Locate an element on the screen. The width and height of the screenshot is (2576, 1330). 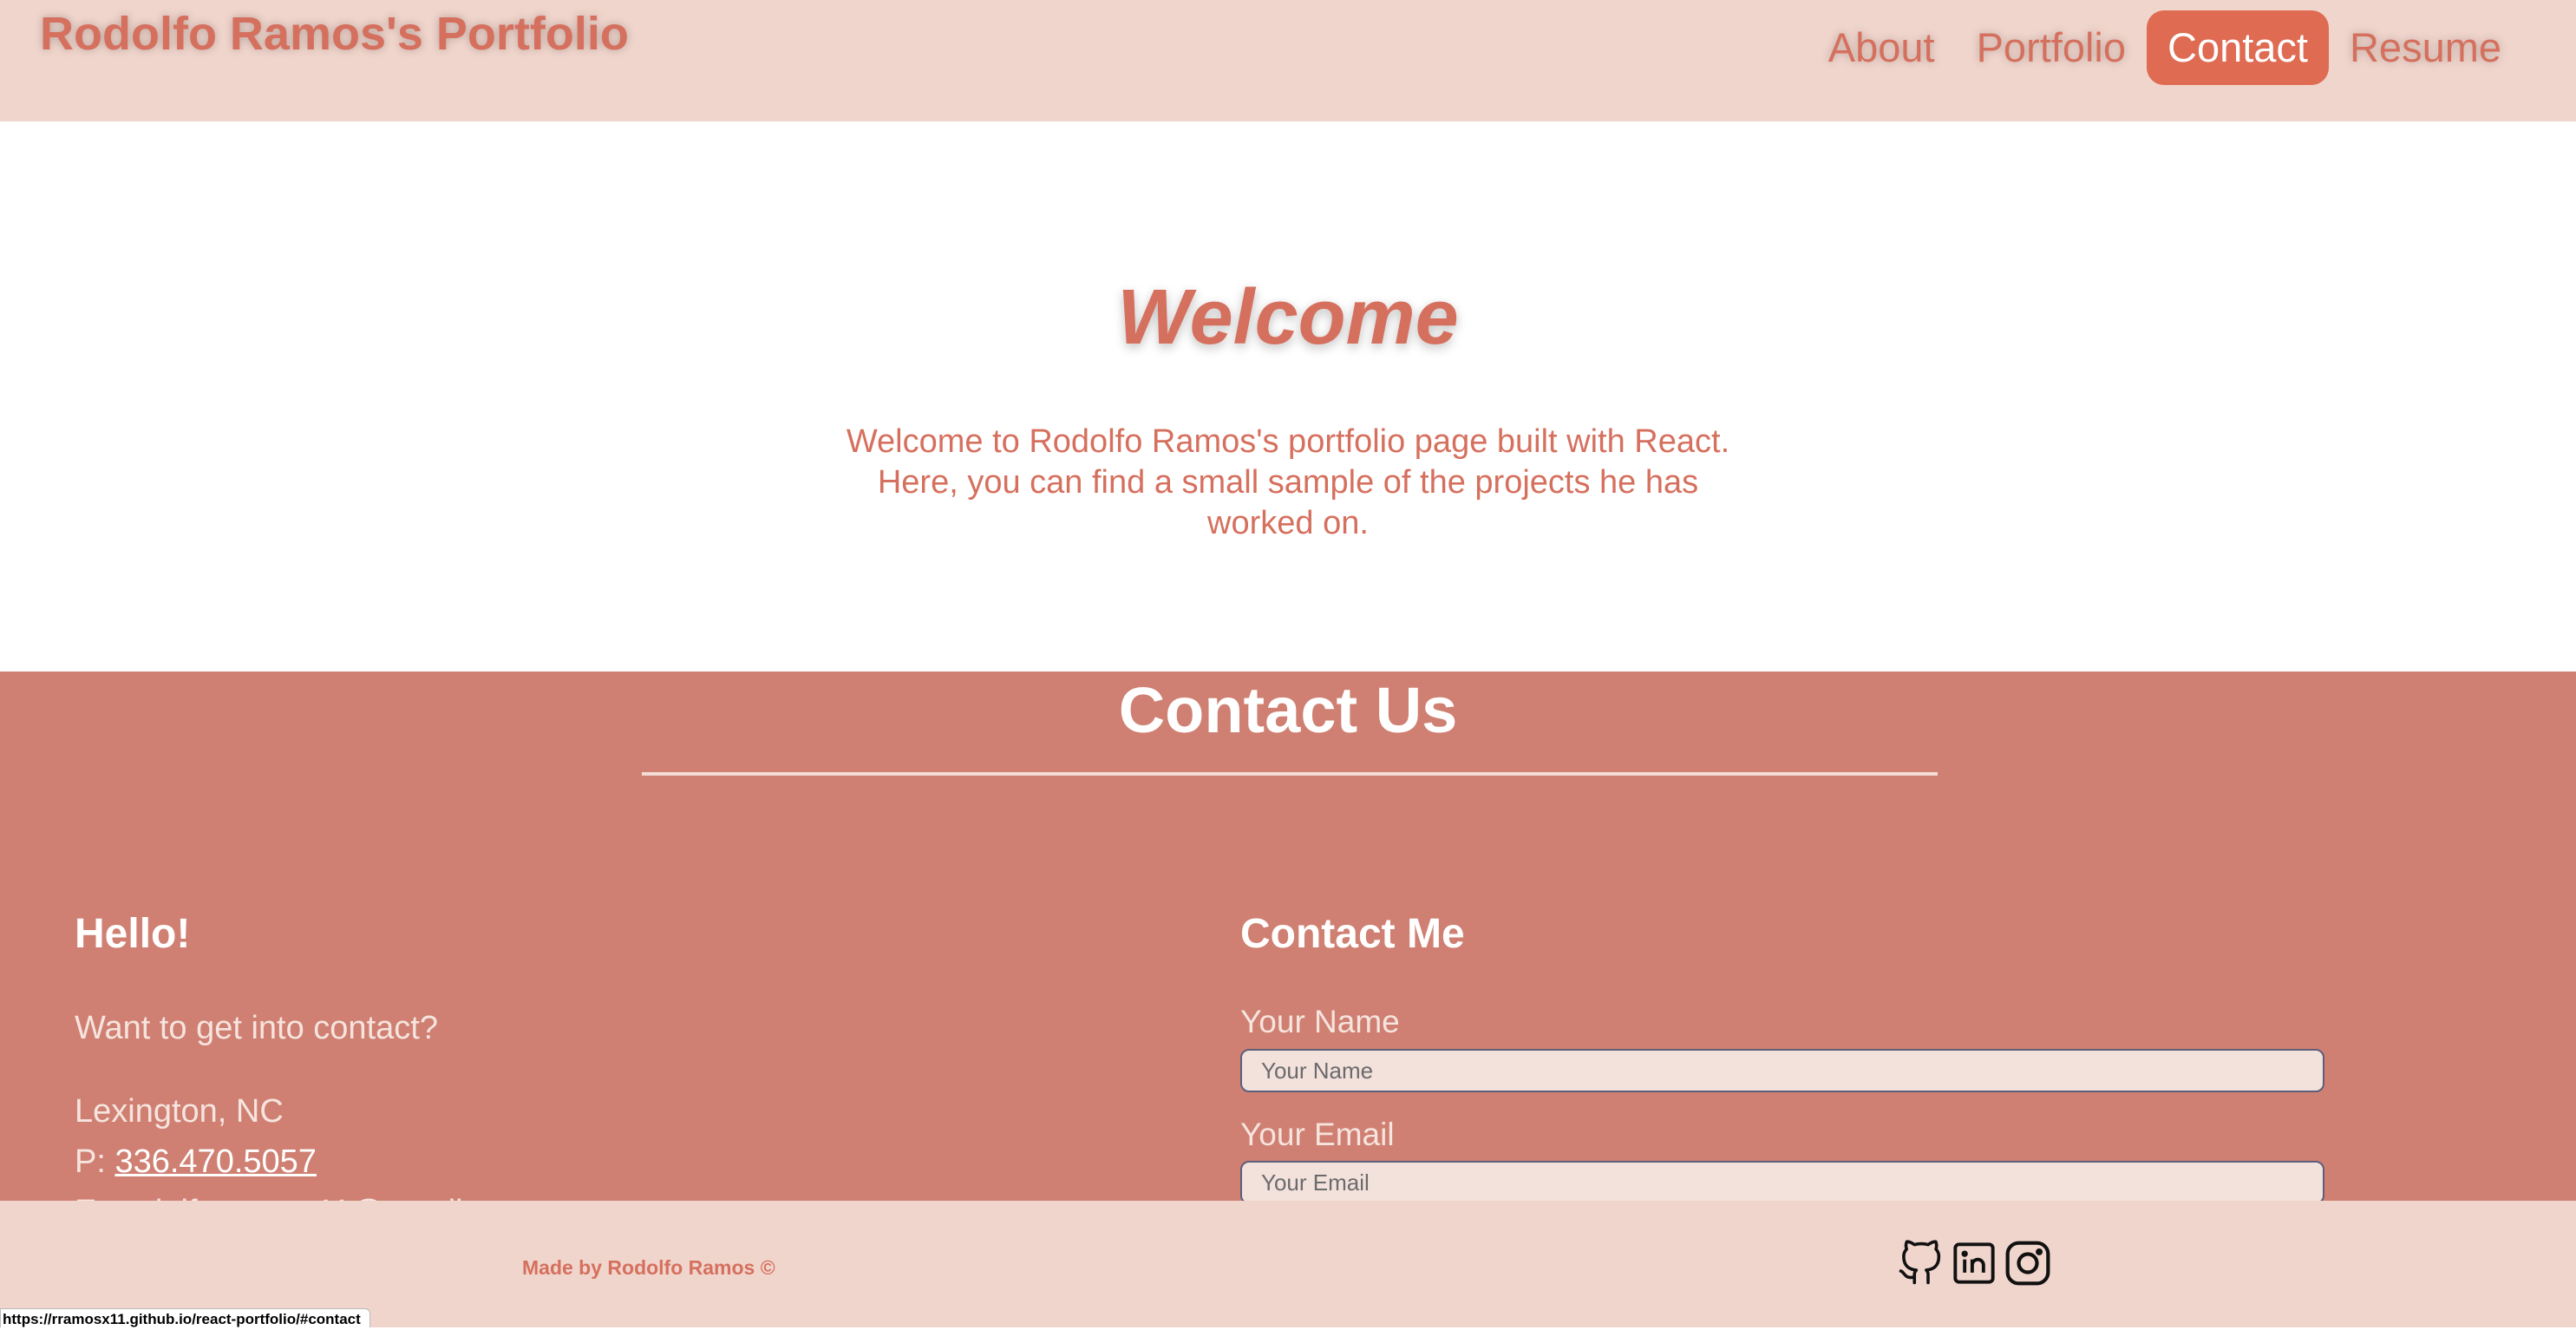
name-input is located at coordinates (1782, 1070).